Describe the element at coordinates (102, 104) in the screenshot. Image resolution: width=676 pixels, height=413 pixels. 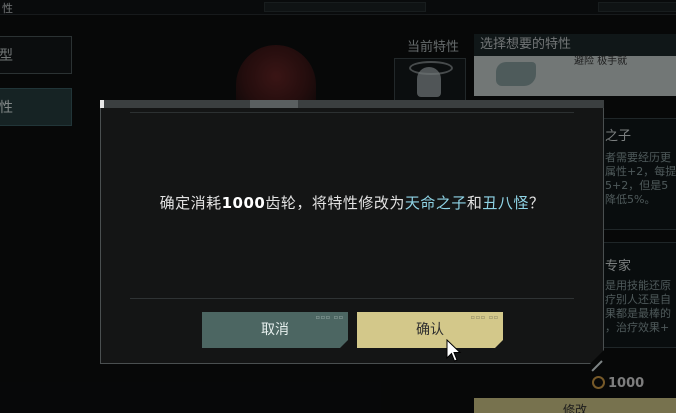
I see `dialog-corner-mark` at that location.